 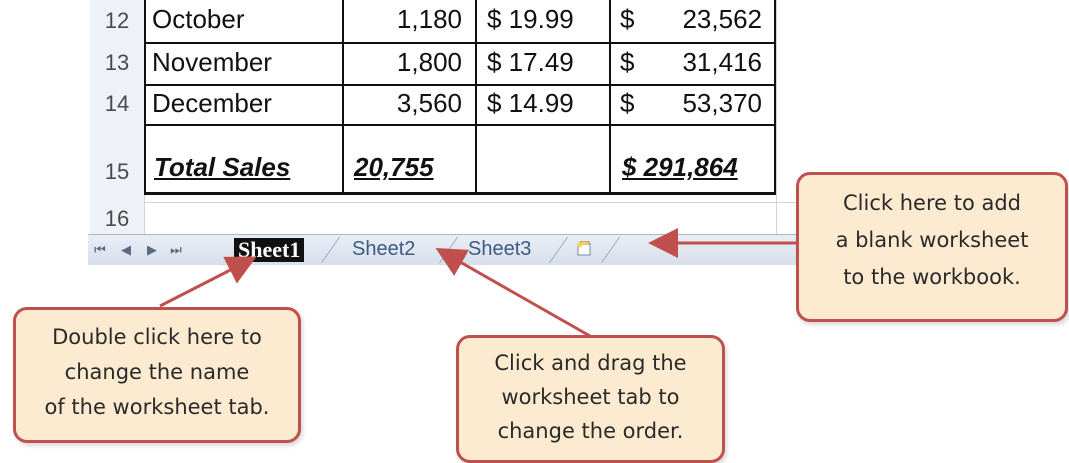 I want to click on arrow-to-sheet1, so click(x=208, y=282).